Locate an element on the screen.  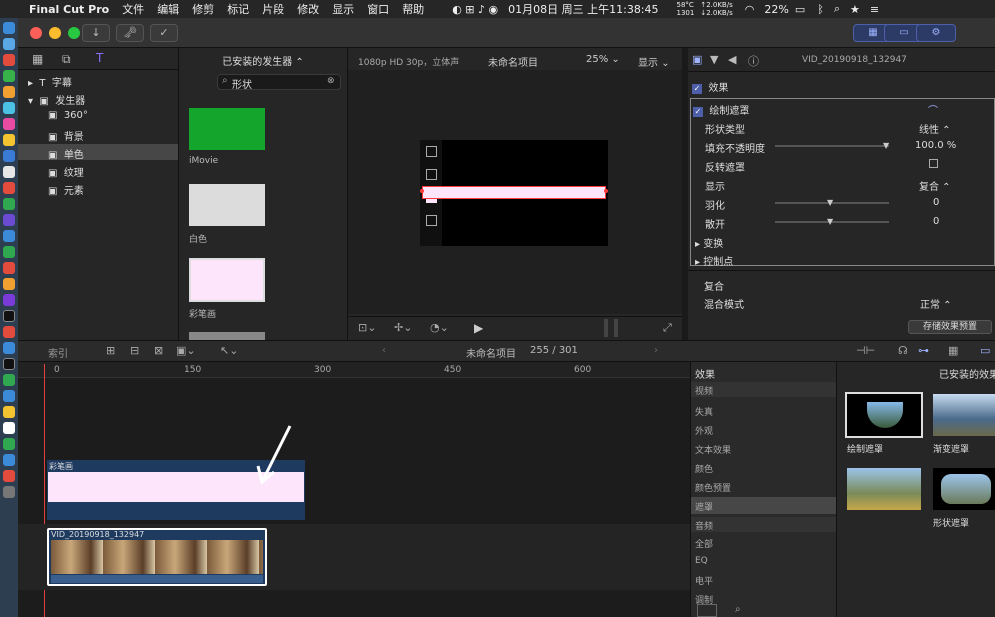
background-tasks-button: ✓ is located at coordinates (164, 33).